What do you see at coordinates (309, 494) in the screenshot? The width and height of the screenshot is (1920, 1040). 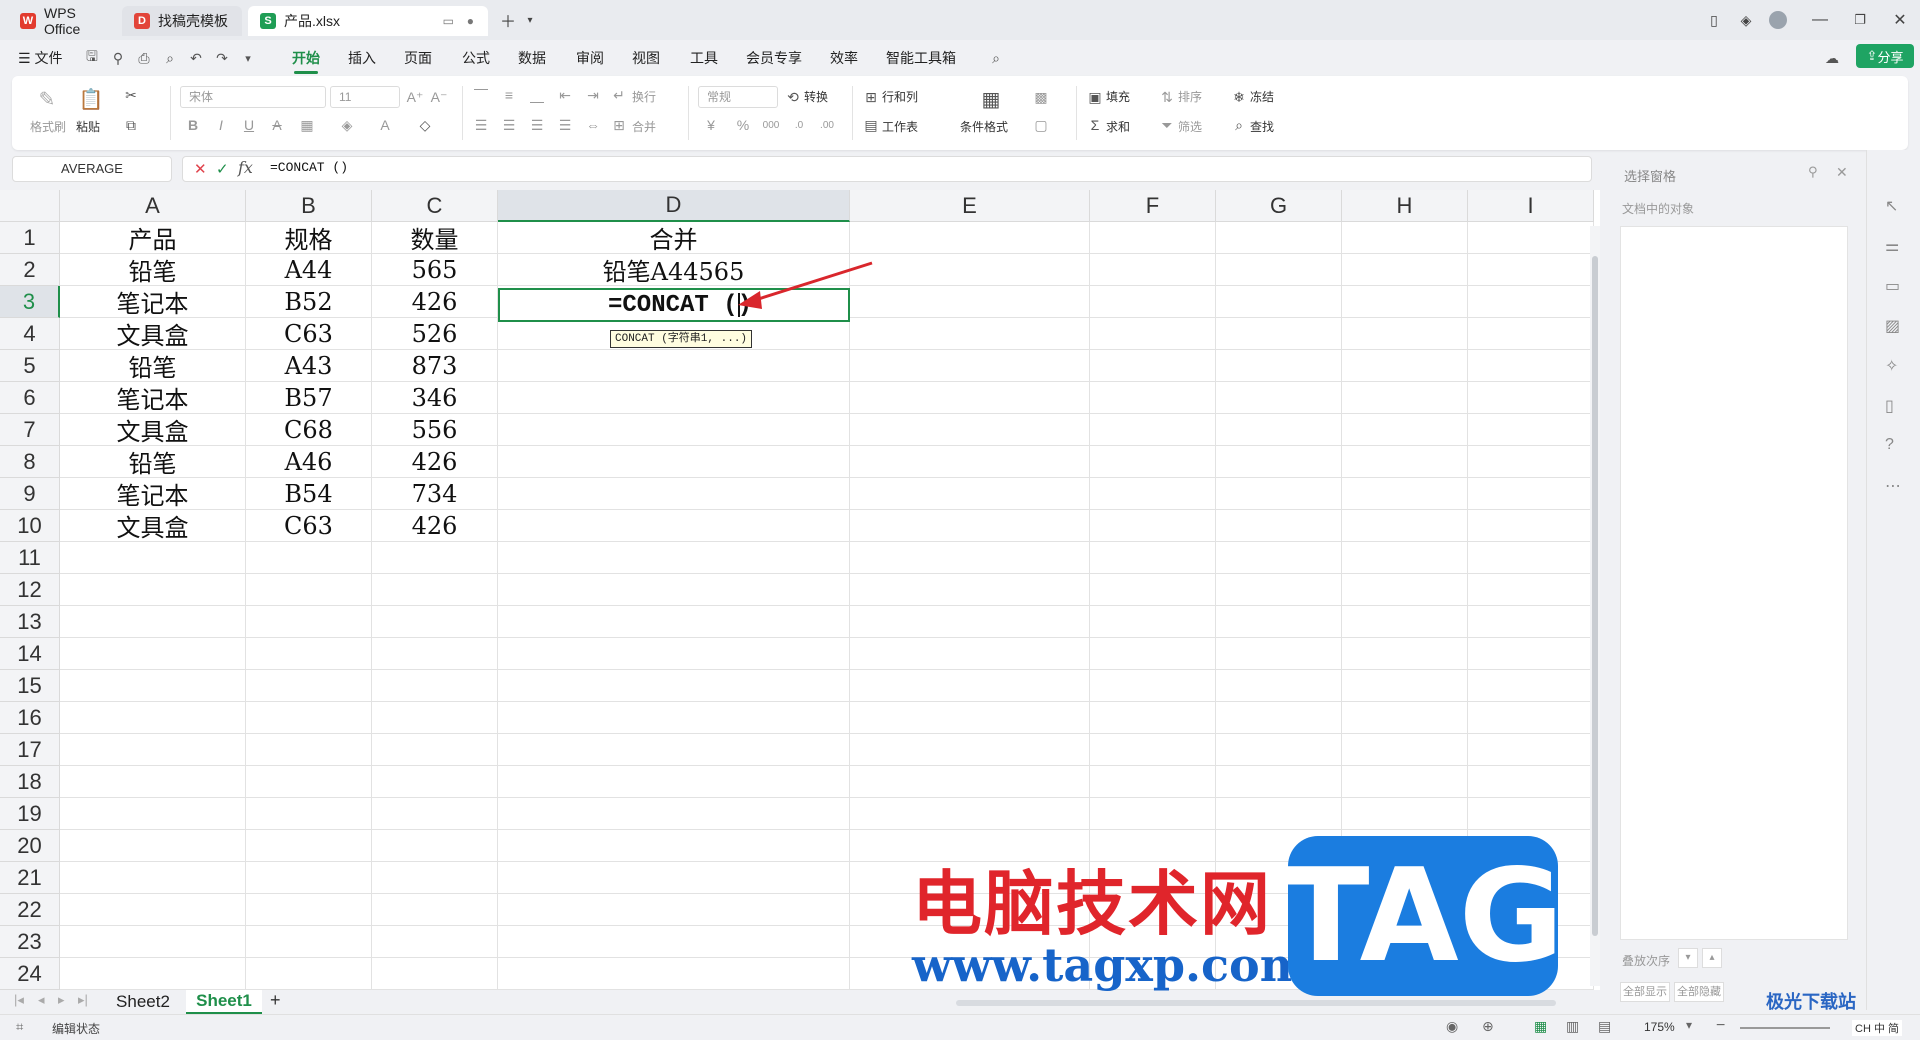 I see `cell-b9: B54` at bounding box center [309, 494].